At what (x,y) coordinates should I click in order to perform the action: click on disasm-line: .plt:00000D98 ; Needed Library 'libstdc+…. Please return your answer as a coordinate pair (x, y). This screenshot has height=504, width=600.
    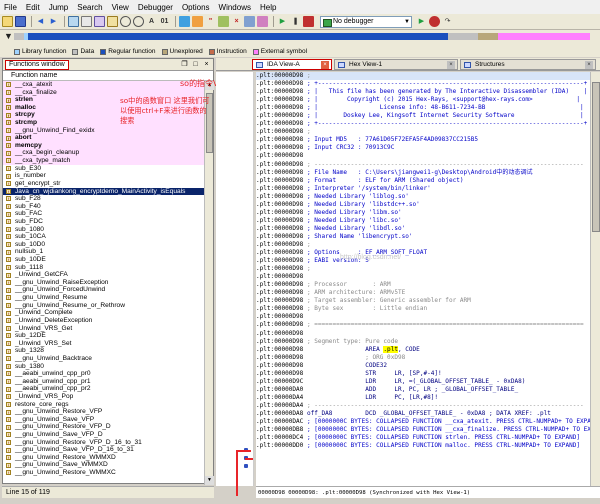
    Looking at the image, I should click on (423, 205).